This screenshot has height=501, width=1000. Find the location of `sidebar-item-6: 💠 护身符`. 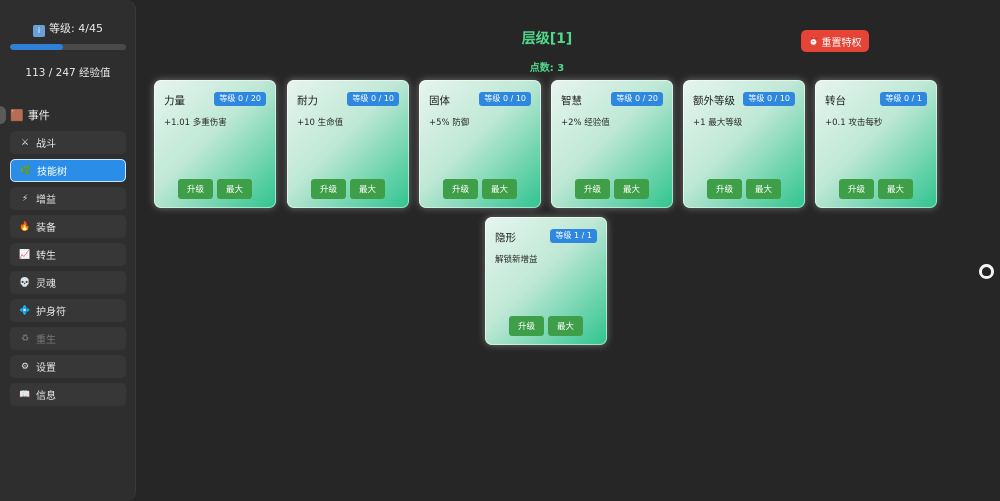

sidebar-item-6: 💠 护身符 is located at coordinates (68, 310).